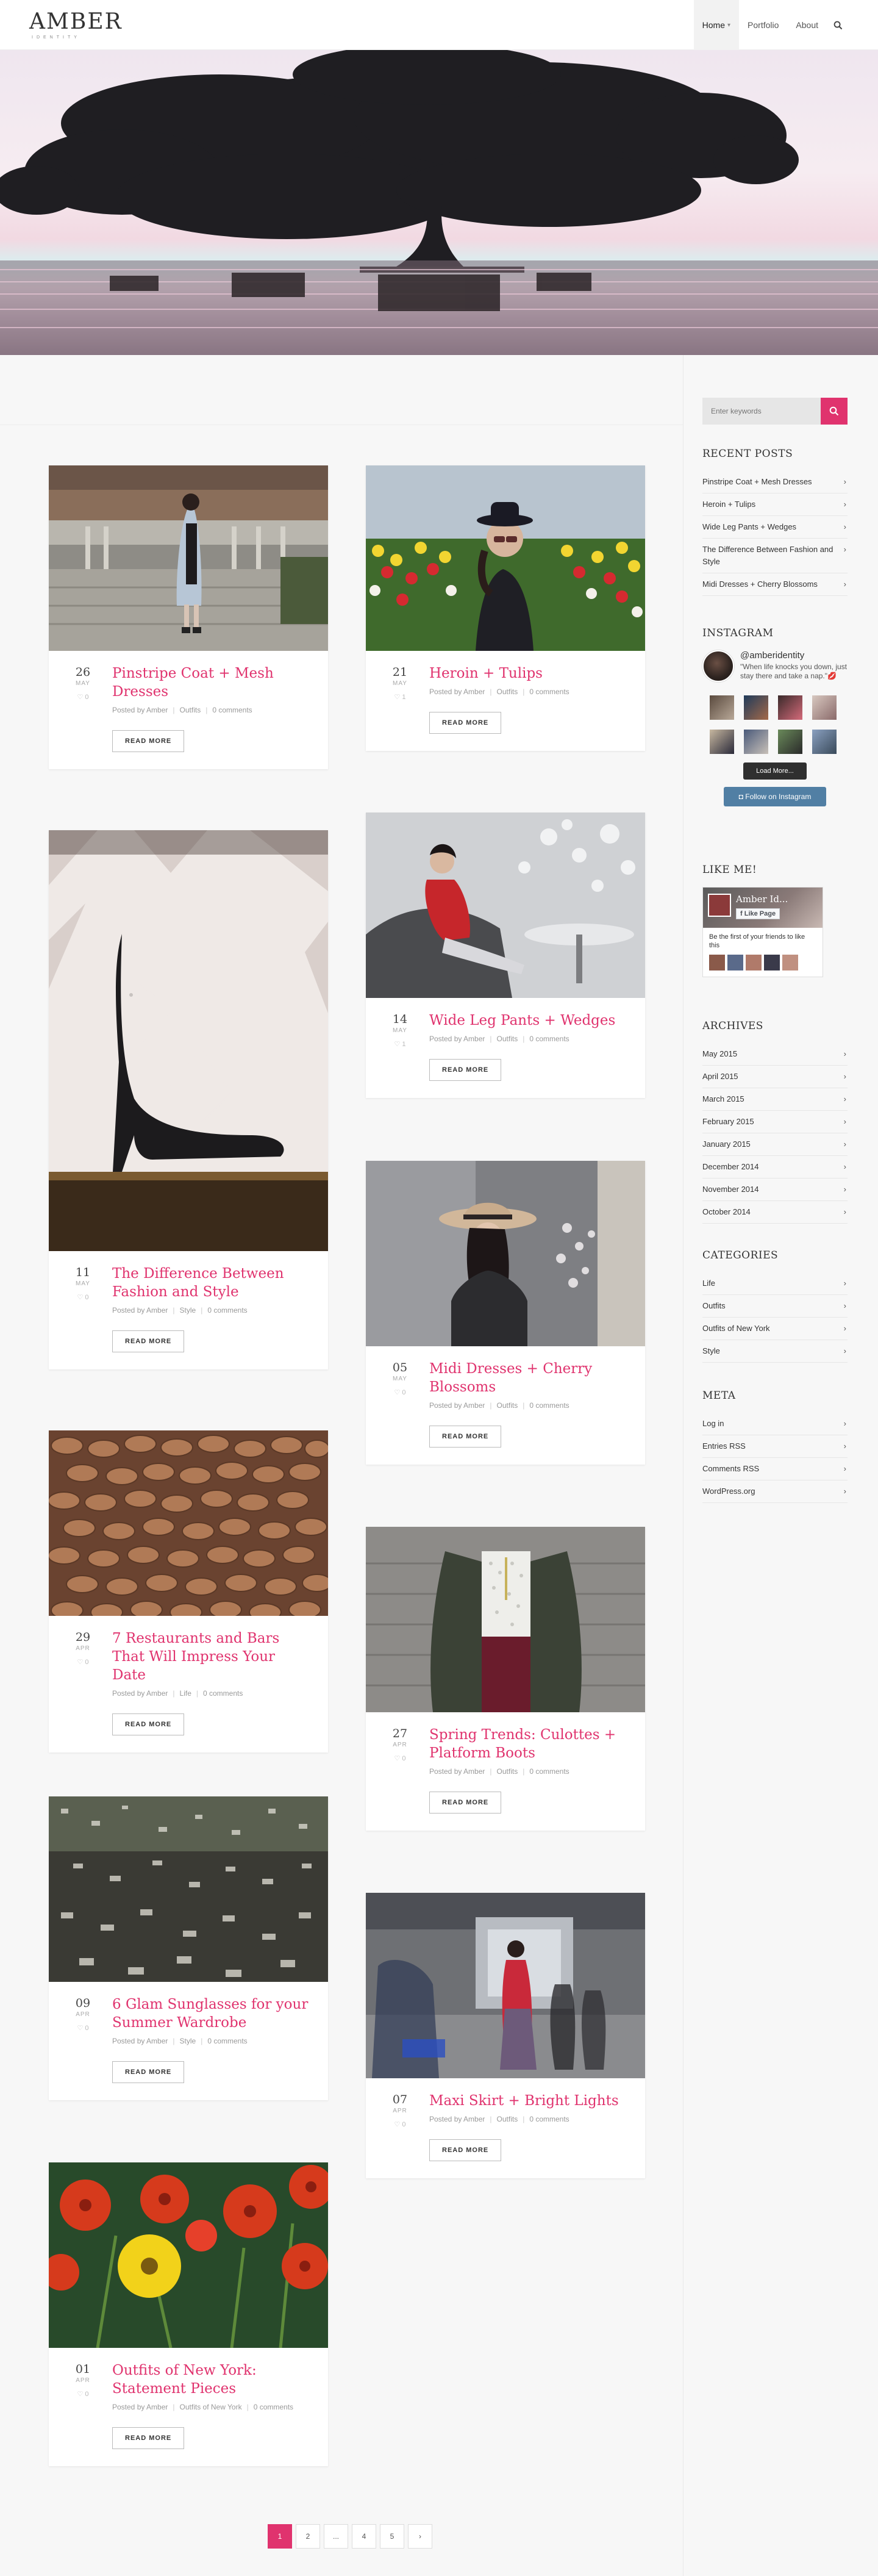  What do you see at coordinates (76, 25) in the screenshot?
I see `site-logo: AMBER IDENTITY` at bounding box center [76, 25].